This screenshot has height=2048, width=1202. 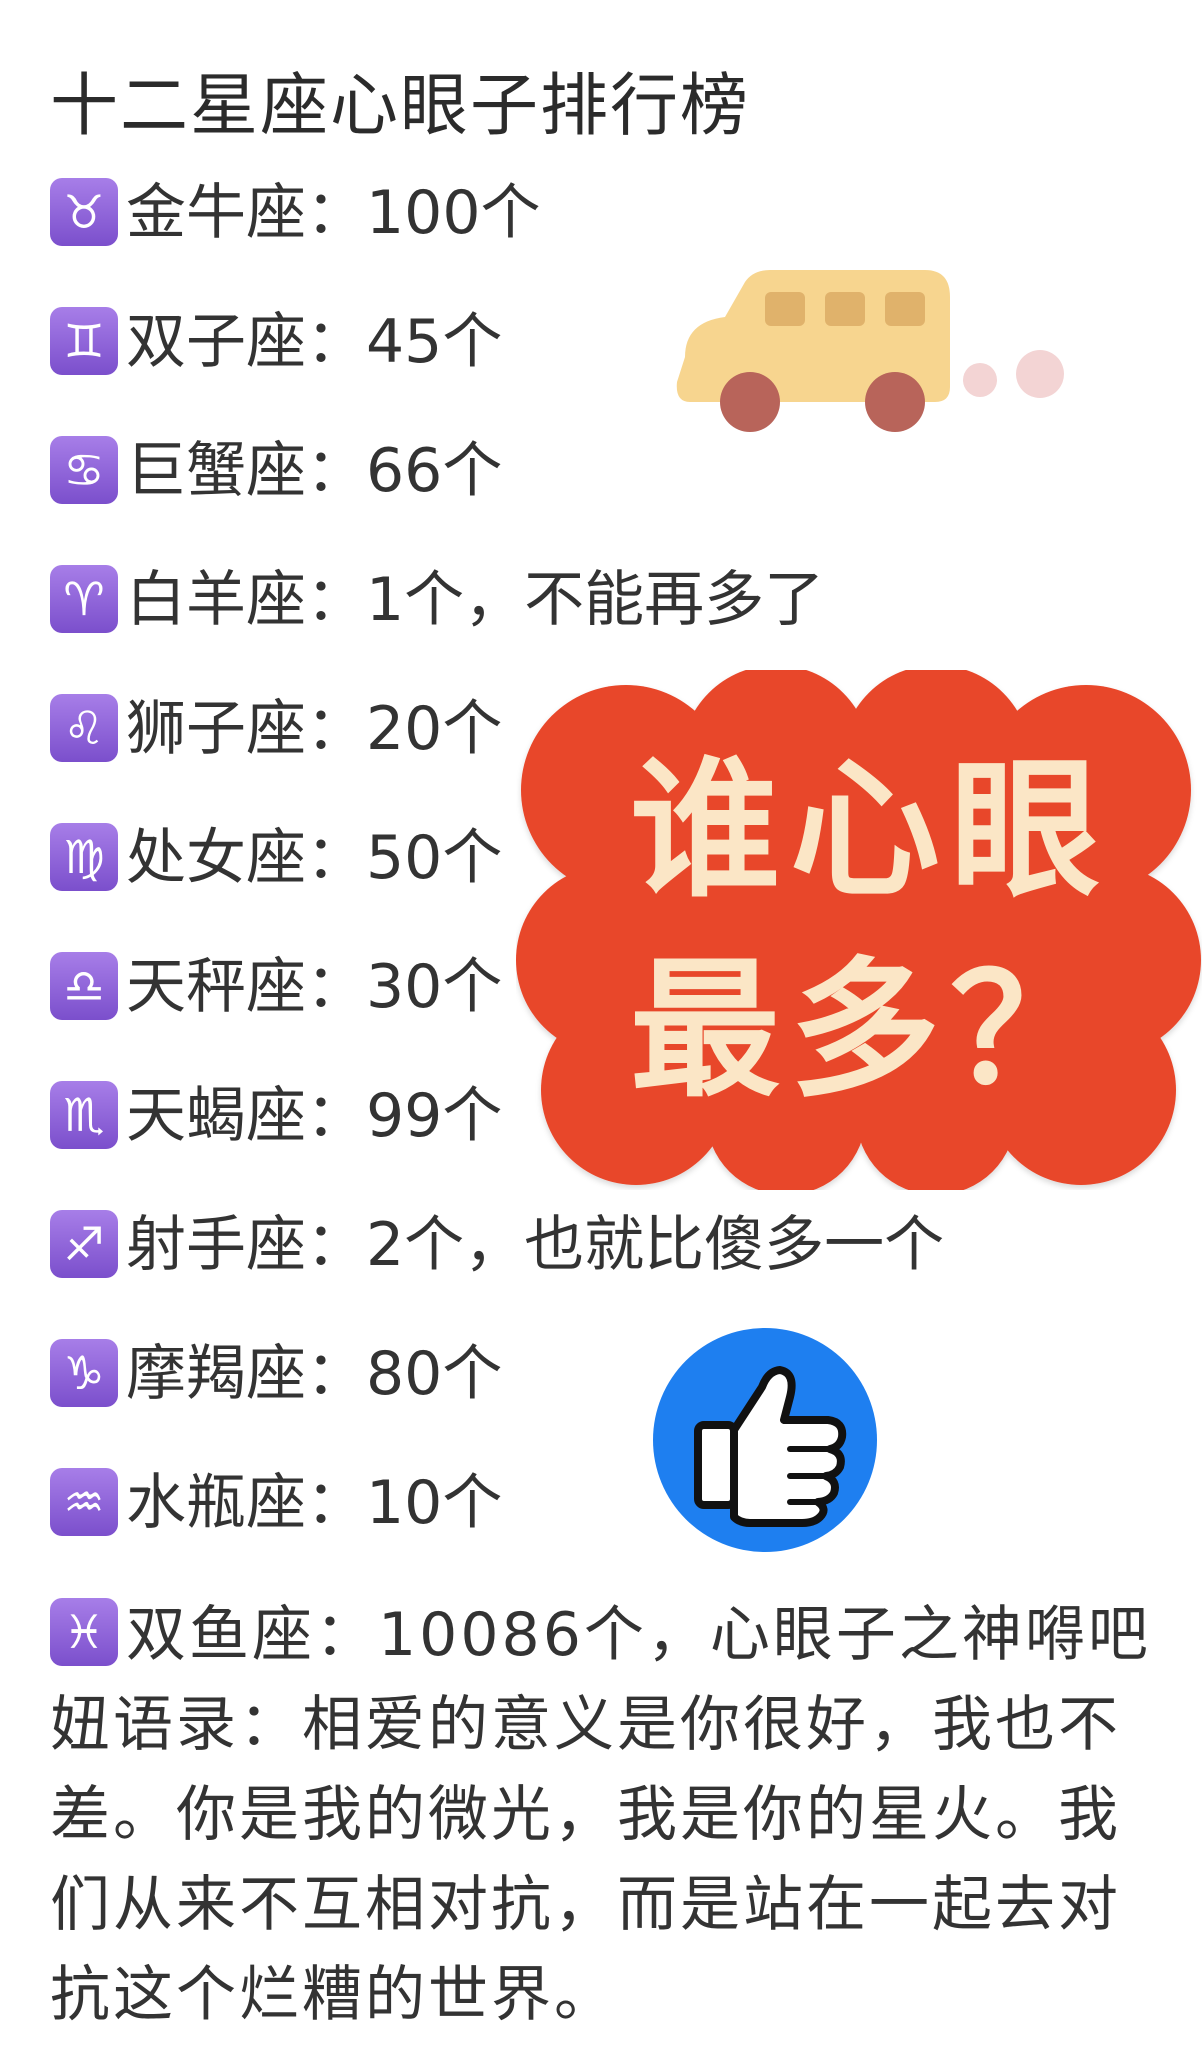 What do you see at coordinates (535, 1245) in the screenshot?
I see `item-text: 射手座：2个，也就比傻多一个` at bounding box center [535, 1245].